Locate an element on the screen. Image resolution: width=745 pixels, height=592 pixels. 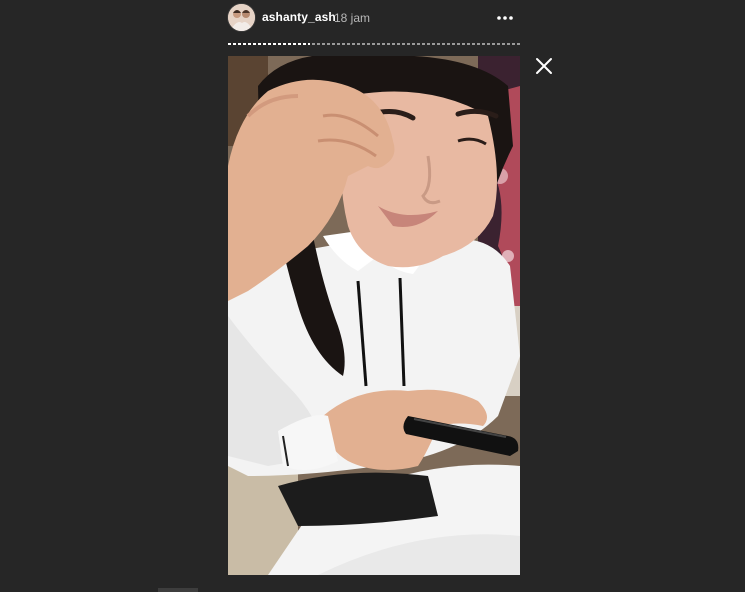
more-options-icon is located at coordinates (505, 18).